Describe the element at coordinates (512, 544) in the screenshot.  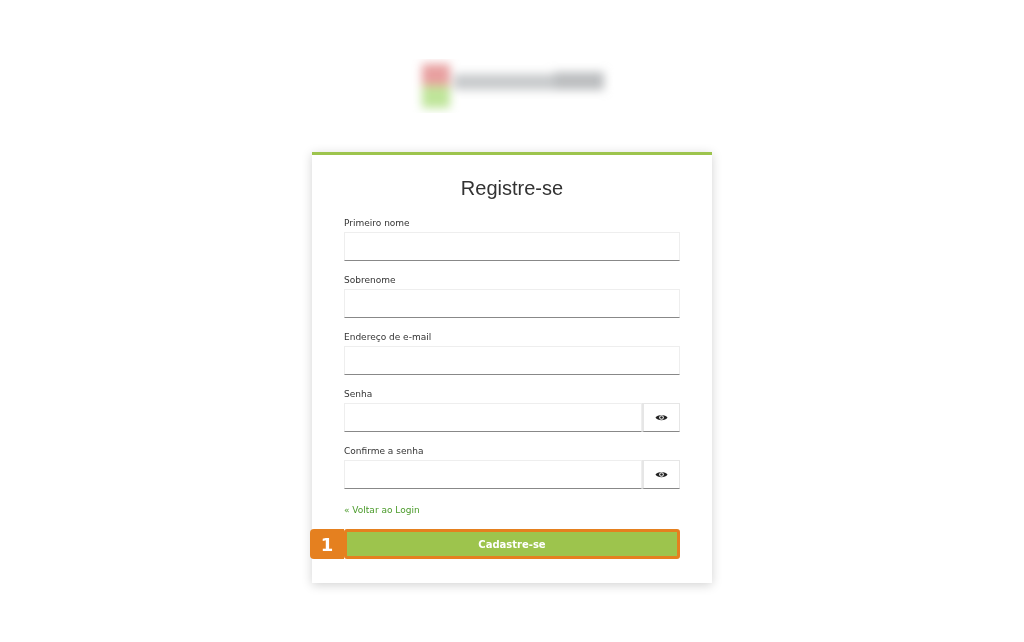
I see `submit-button: Cadastre-se` at that location.